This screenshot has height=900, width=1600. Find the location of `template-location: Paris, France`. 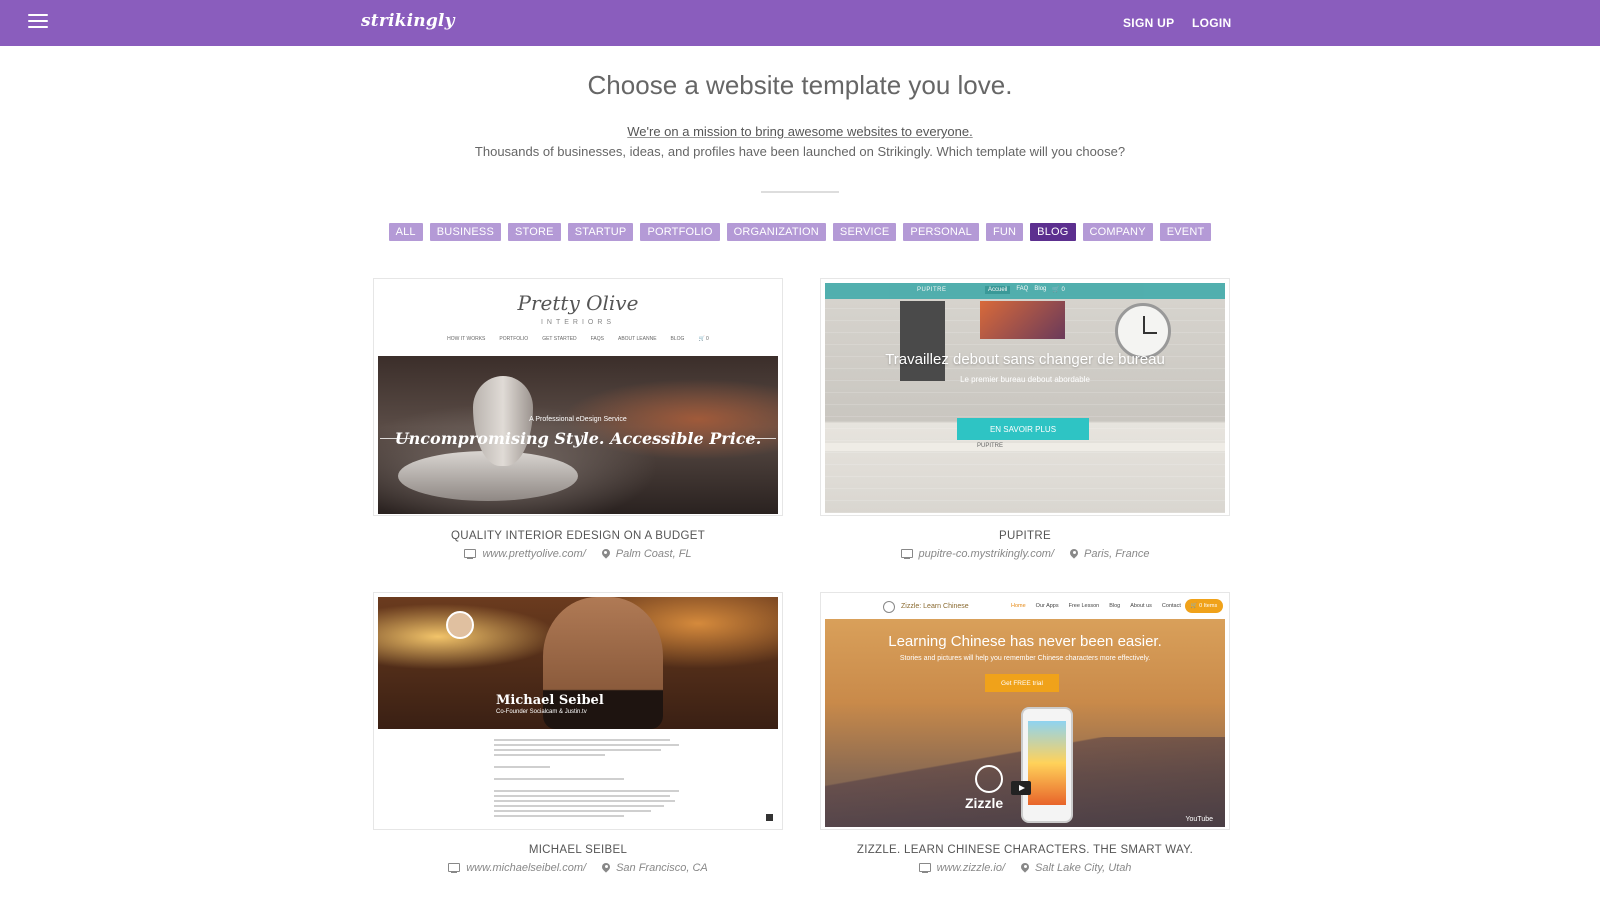

template-location: Paris, France is located at coordinates (1117, 554).